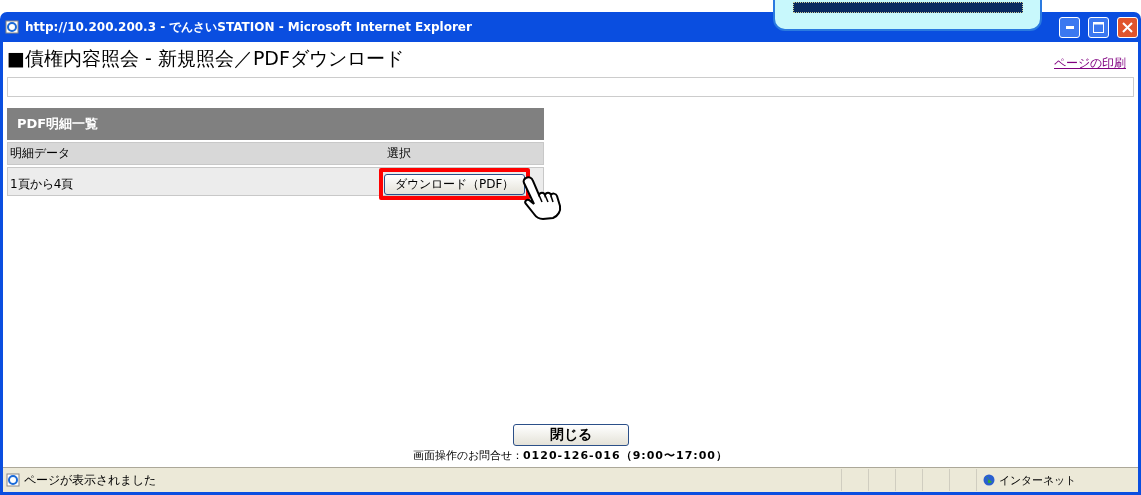 This screenshot has width=1141, height=495. I want to click on table-title: PDF明細一覧, so click(275, 124).